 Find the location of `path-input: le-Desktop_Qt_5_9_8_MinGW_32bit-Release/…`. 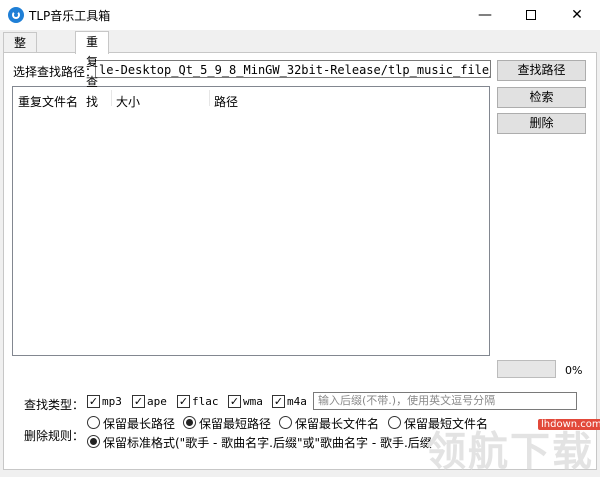

path-input: le-Desktop_Qt_5_9_8_MinGW_32bit-Release/… is located at coordinates (293, 69).